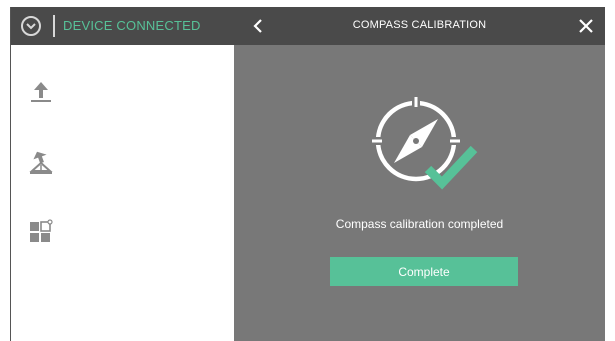 The image size is (615, 341). I want to click on close-button, so click(586, 26).